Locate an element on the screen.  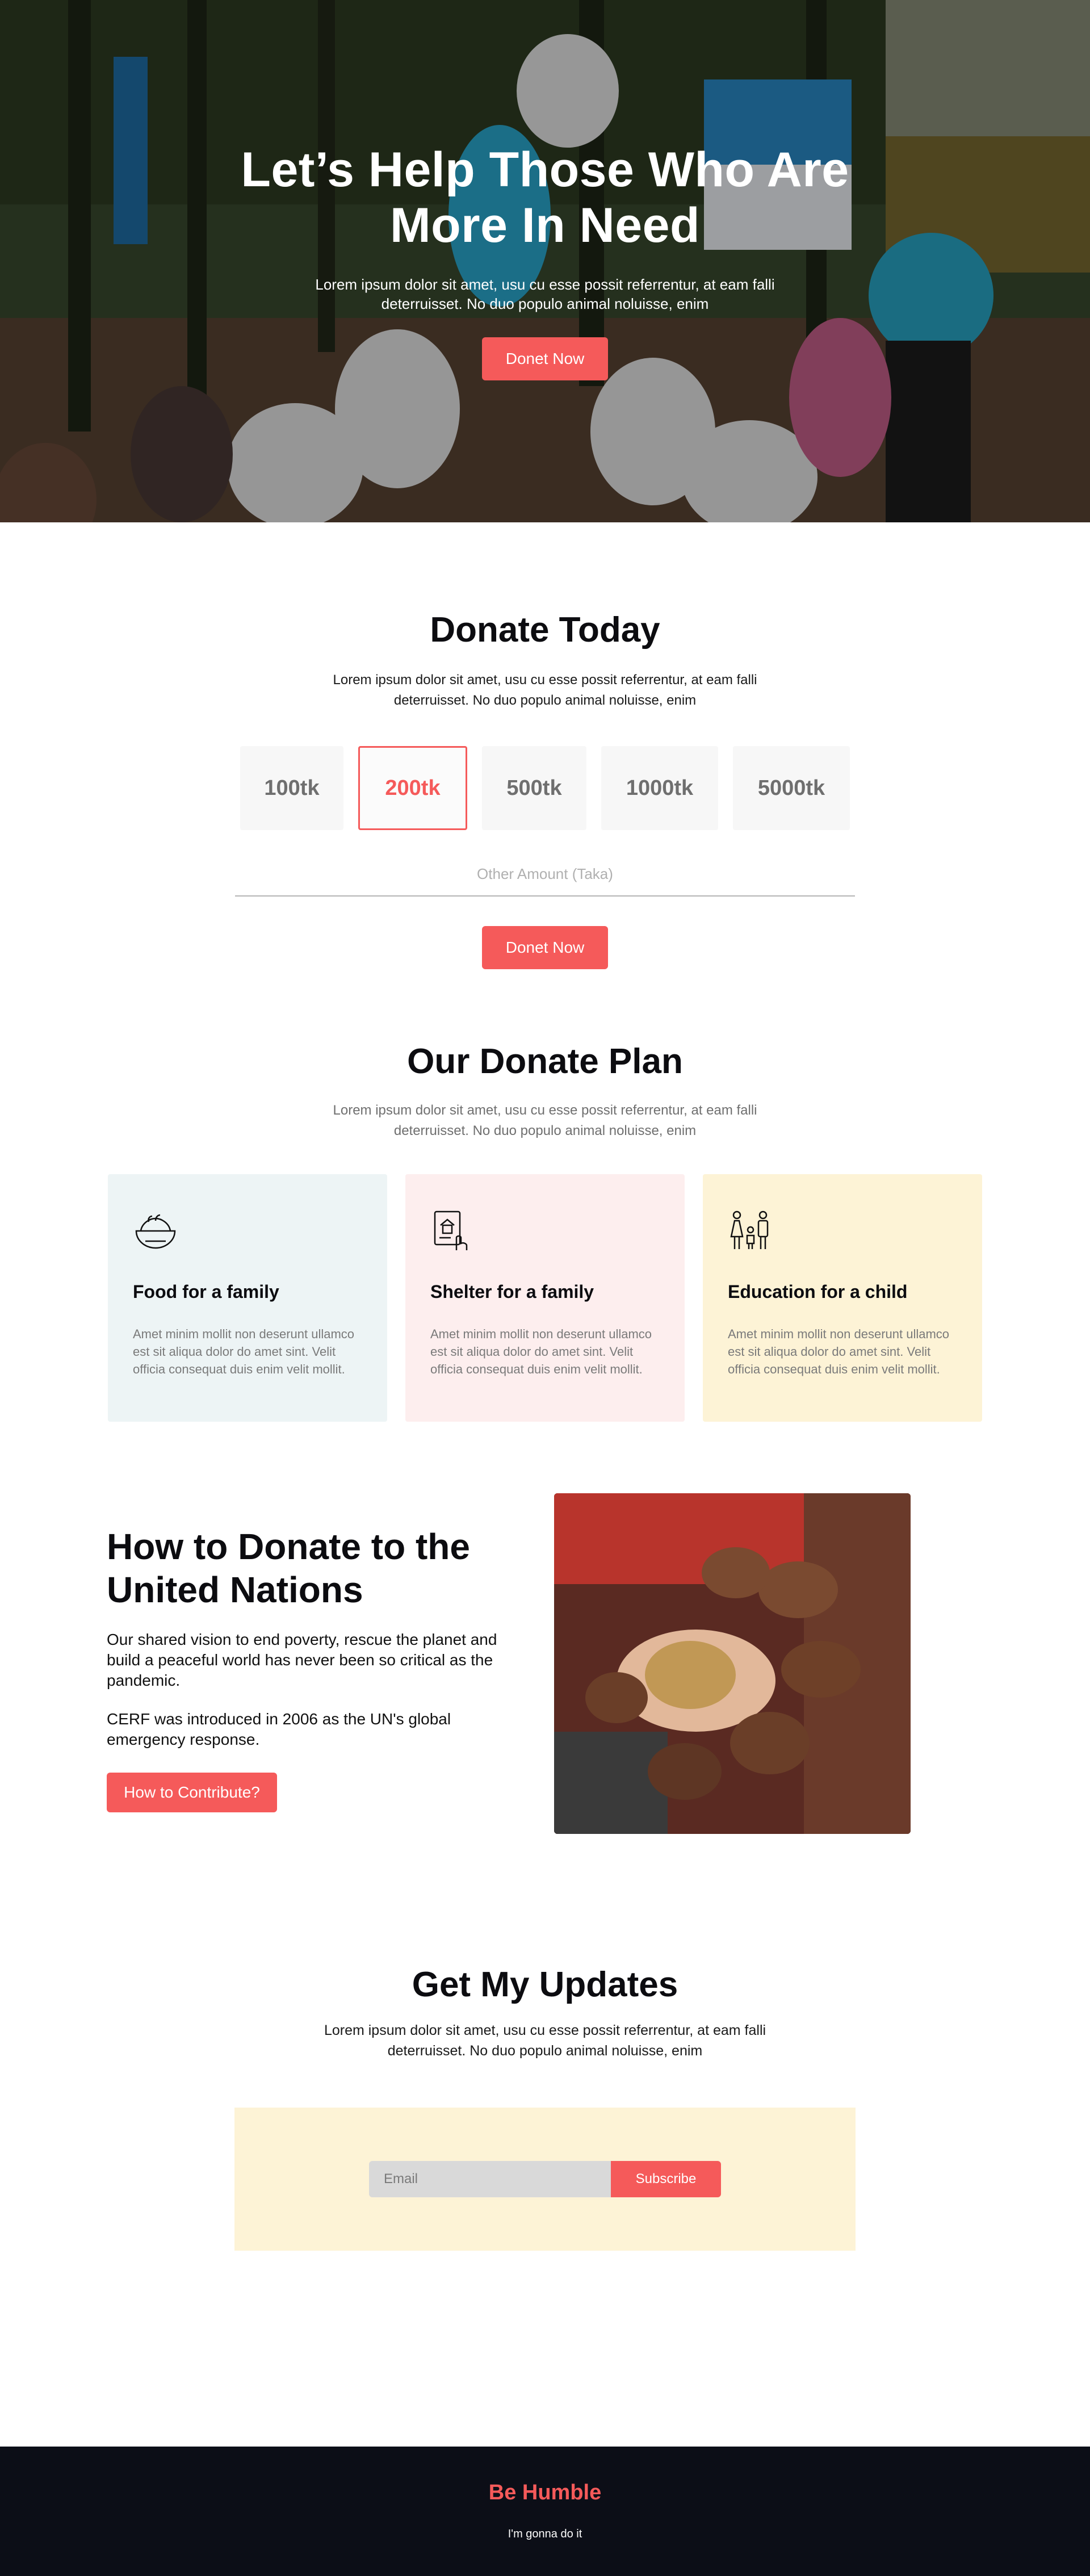
subscribe-box: Subscribe is located at coordinates (545, 2179).